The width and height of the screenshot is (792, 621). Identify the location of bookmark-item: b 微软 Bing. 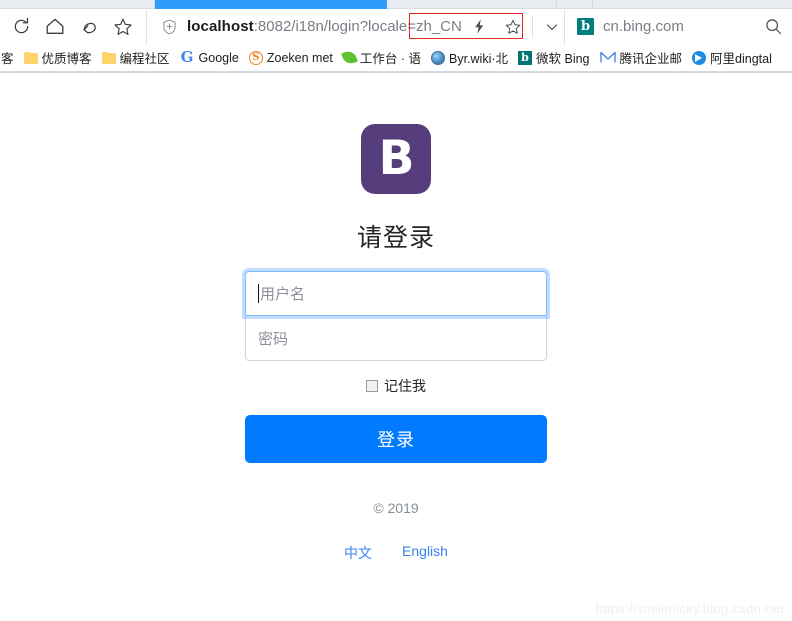
(554, 58).